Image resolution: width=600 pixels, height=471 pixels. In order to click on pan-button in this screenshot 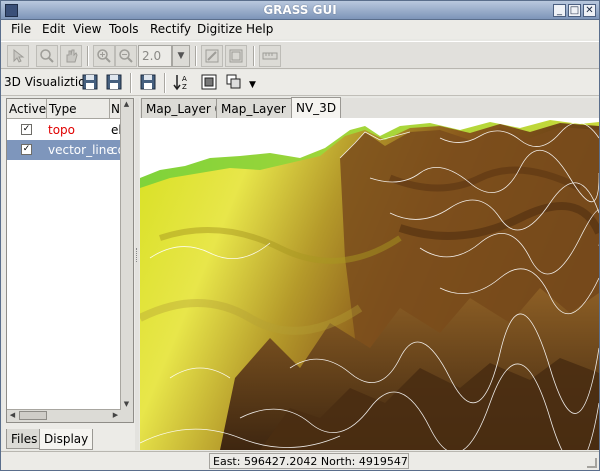, I will do `click(71, 56)`.